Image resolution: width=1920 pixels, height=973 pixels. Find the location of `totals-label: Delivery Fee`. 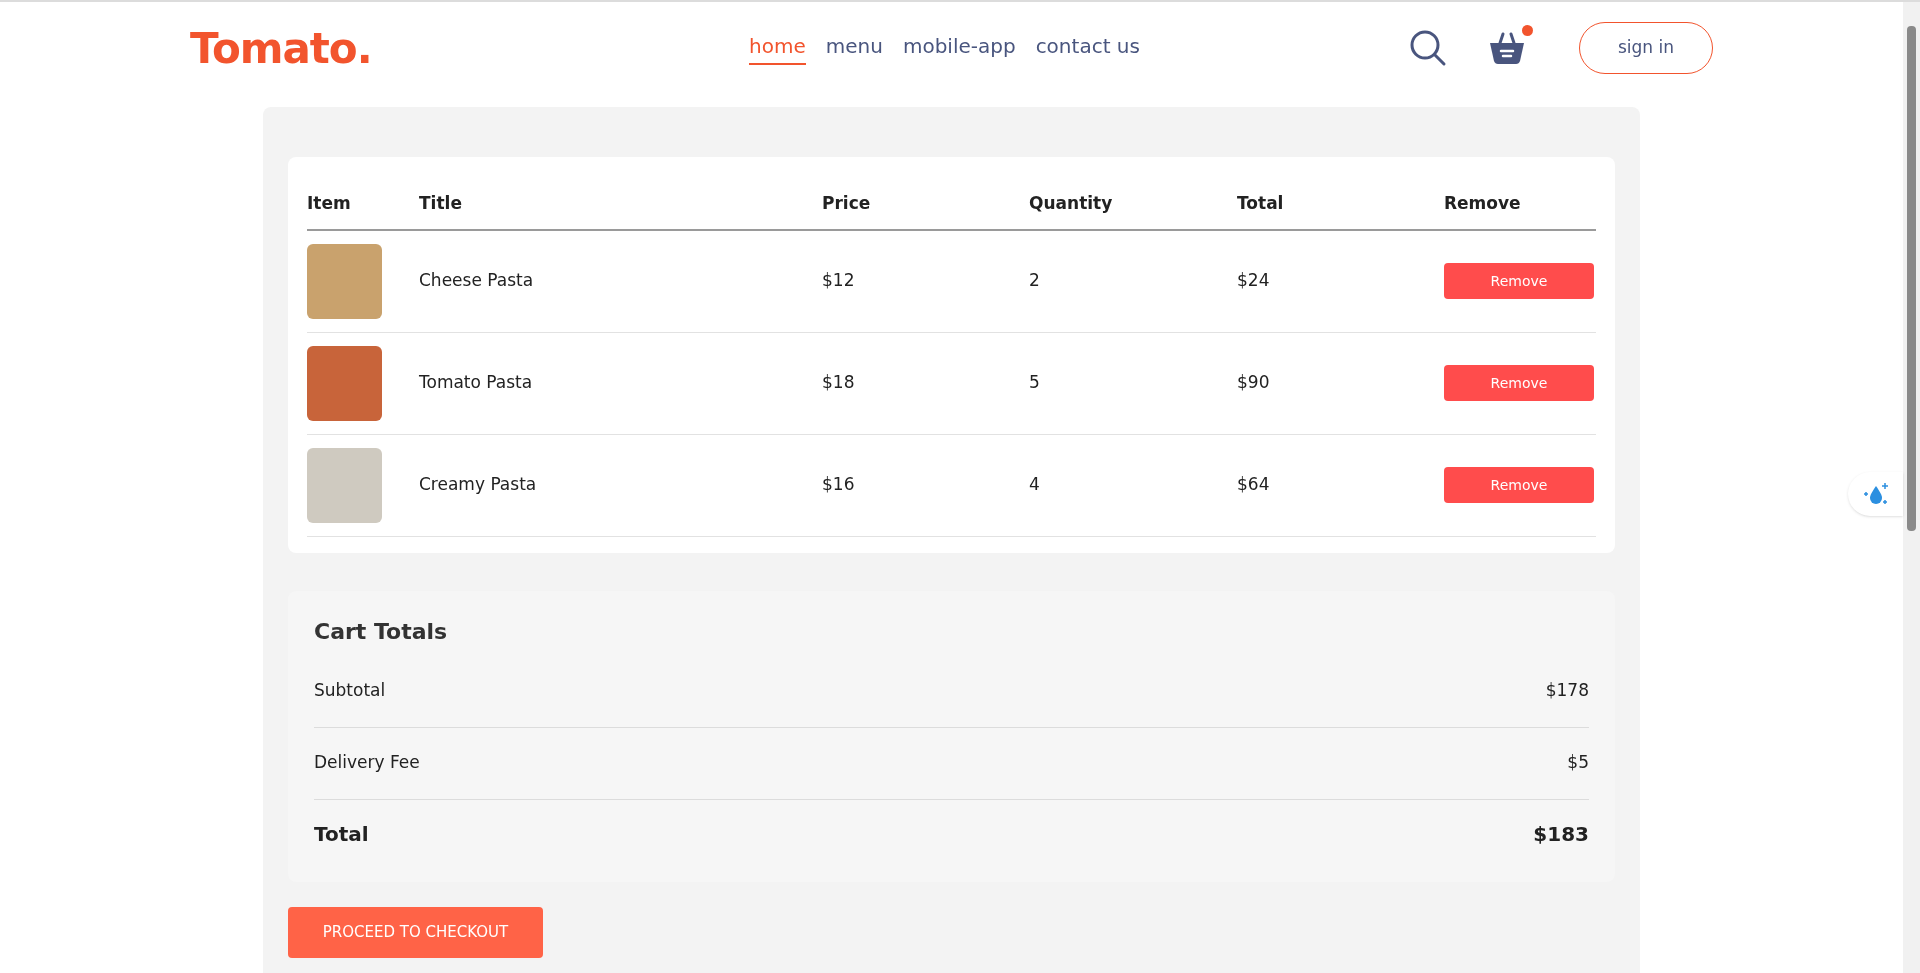

totals-label: Delivery Fee is located at coordinates (367, 763).